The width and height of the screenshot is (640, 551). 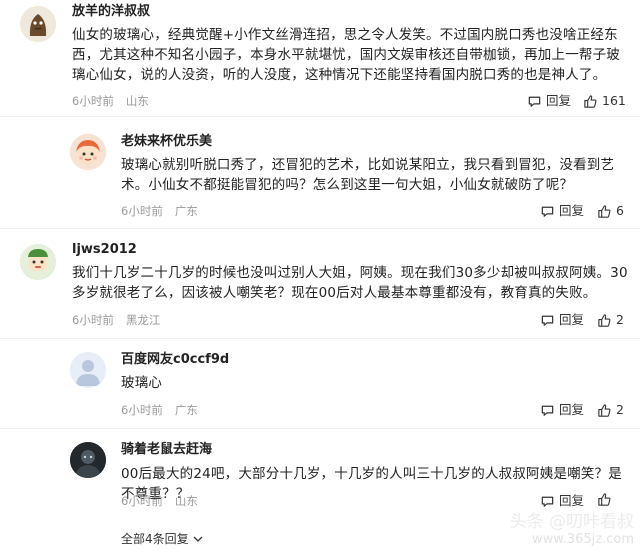 I want to click on like-count: 6, so click(x=620, y=210).